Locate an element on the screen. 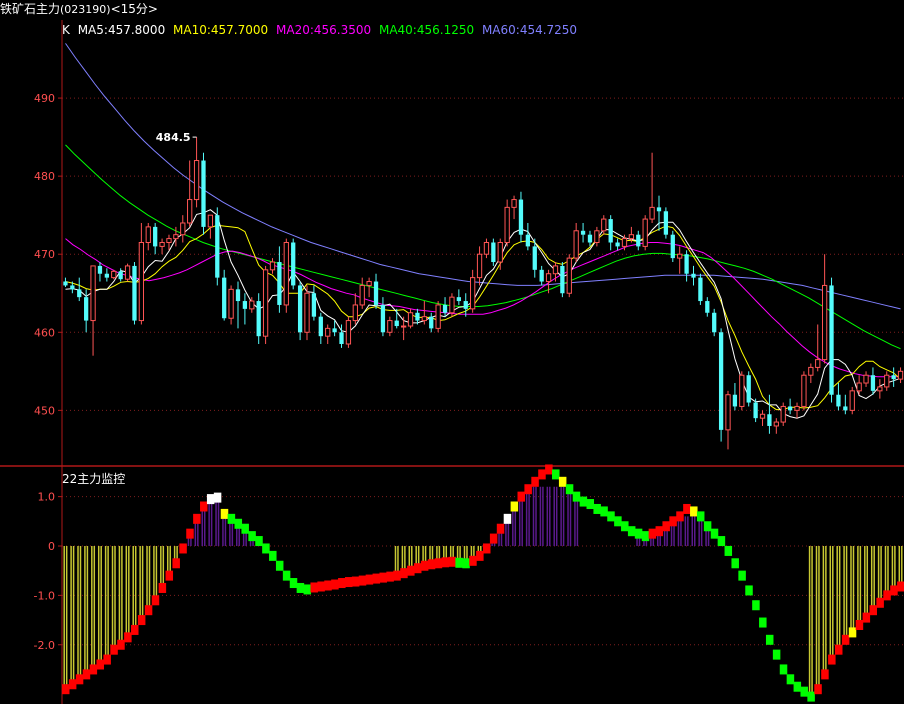 The height and width of the screenshot is (704, 904). ma20-label: MA20:456.3500 is located at coordinates (324, 30).